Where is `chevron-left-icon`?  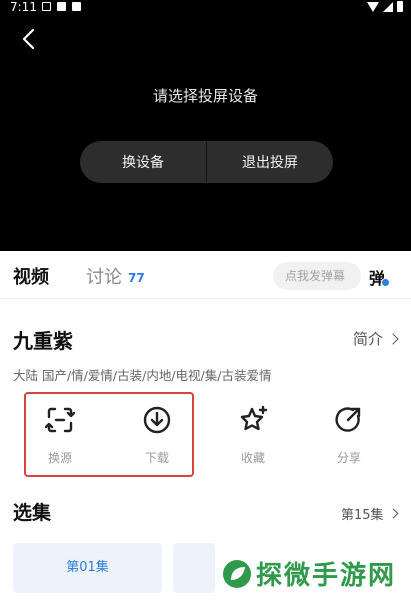
chevron-left-icon is located at coordinates (28, 39).